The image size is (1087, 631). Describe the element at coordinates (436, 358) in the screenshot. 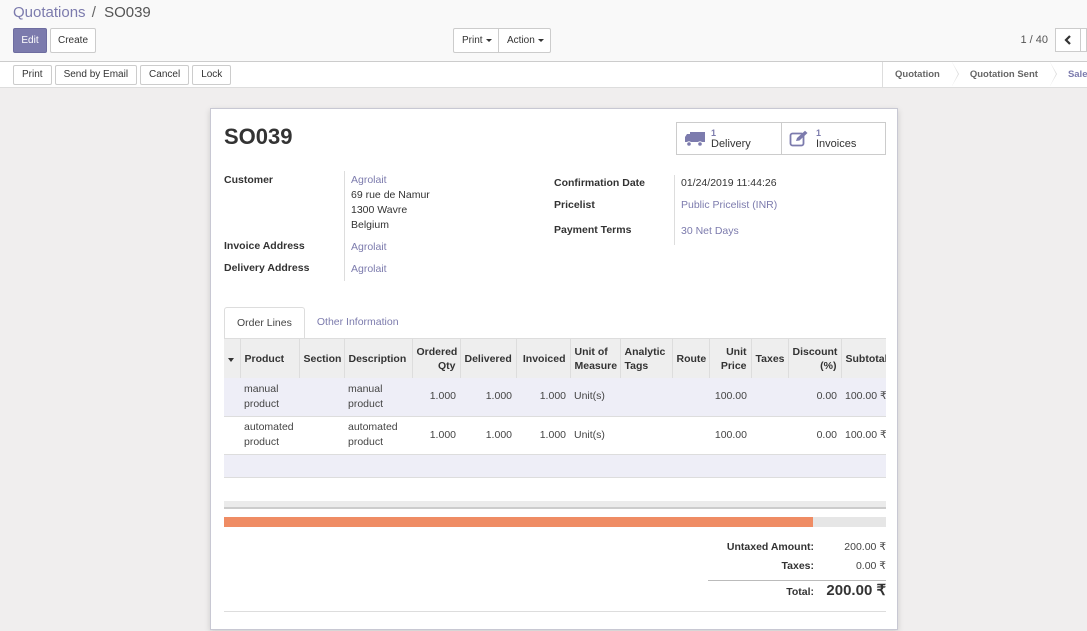

I see `column-header-ordered-qty: Ordered Qty` at that location.